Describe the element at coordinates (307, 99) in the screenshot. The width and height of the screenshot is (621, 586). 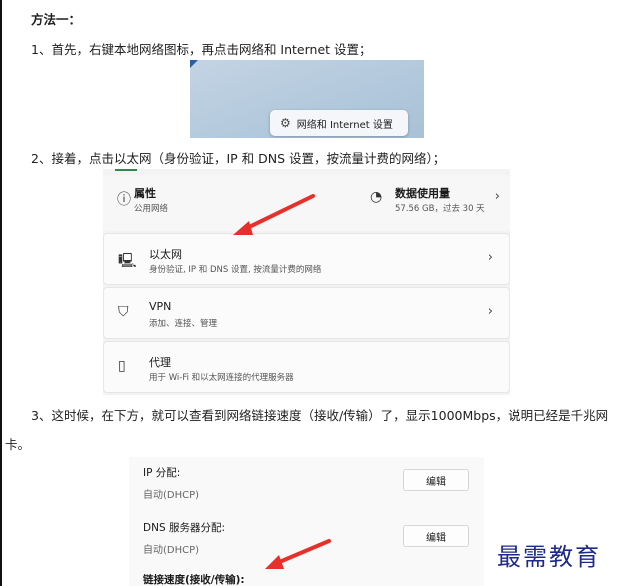
I see `network-settings-screenshot: ⚙ 网络和 Internet 设置` at that location.